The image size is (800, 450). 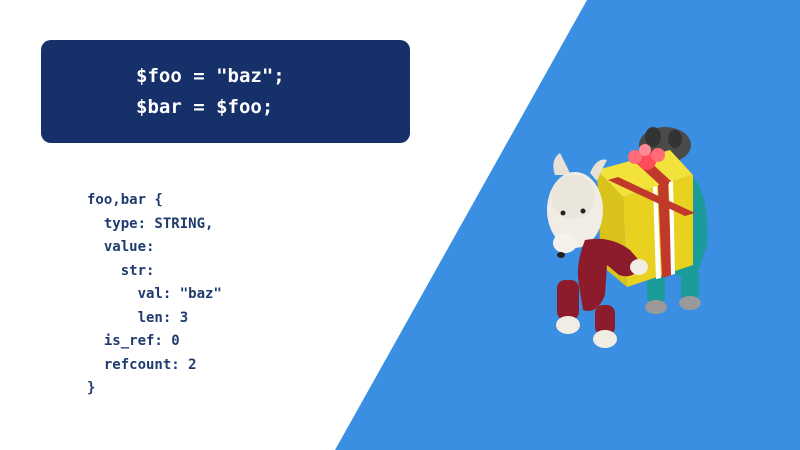 What do you see at coordinates (142, 364) in the screenshot?
I see `zval-line: refcount: 2` at bounding box center [142, 364].